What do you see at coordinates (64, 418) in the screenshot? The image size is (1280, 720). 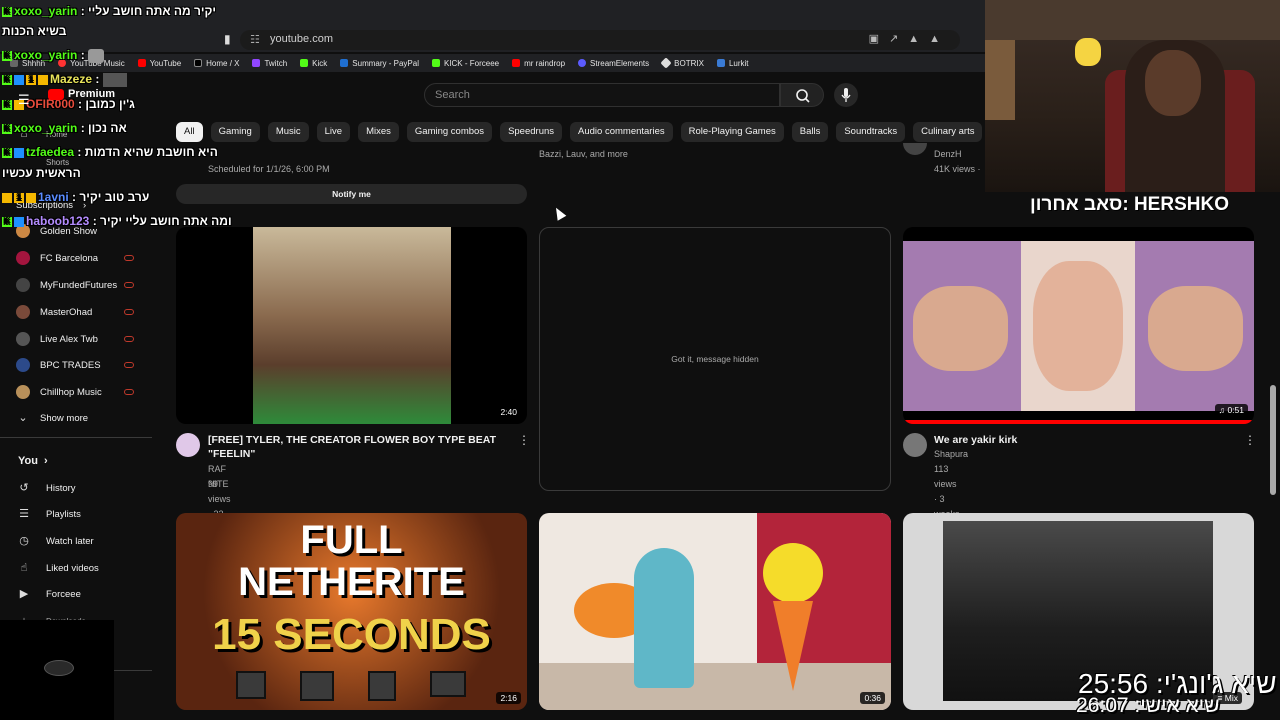 I see `sidebar-item-label: Show more` at bounding box center [64, 418].